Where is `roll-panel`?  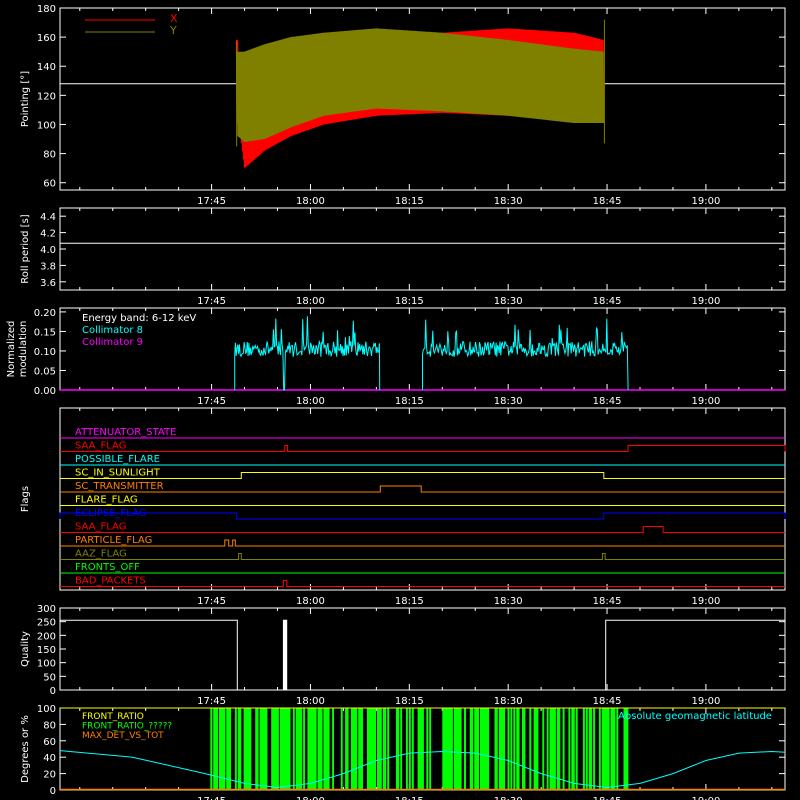 roll-panel is located at coordinates (422, 249).